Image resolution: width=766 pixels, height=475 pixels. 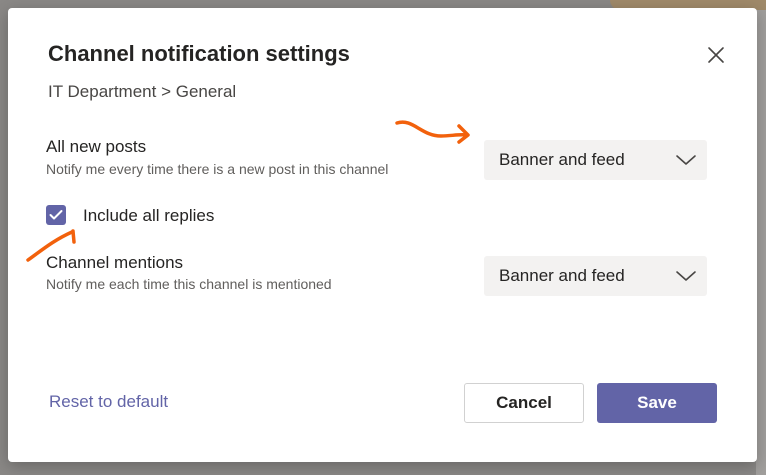 What do you see at coordinates (148, 216) in the screenshot?
I see `include-replies-label: Include all replies` at bounding box center [148, 216].